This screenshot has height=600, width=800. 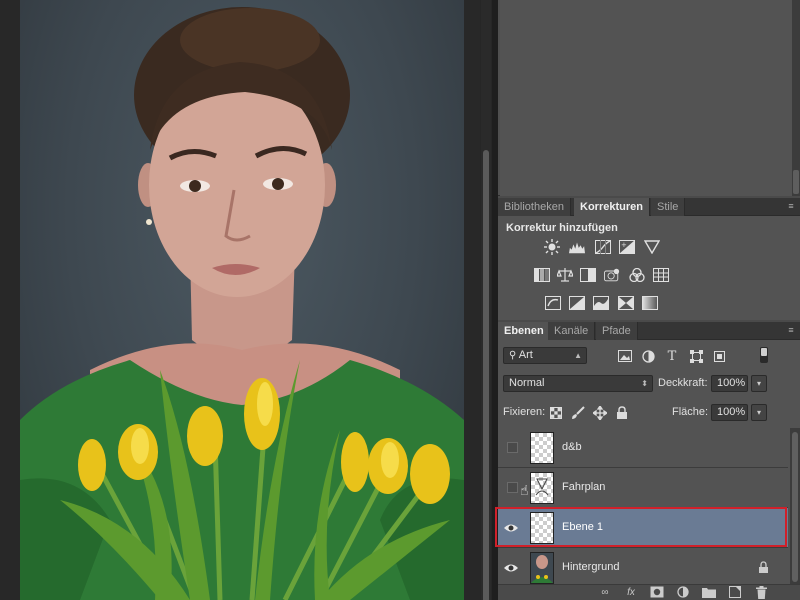 What do you see at coordinates (709, 593) in the screenshot?
I see `folder-icon` at bounding box center [709, 593].